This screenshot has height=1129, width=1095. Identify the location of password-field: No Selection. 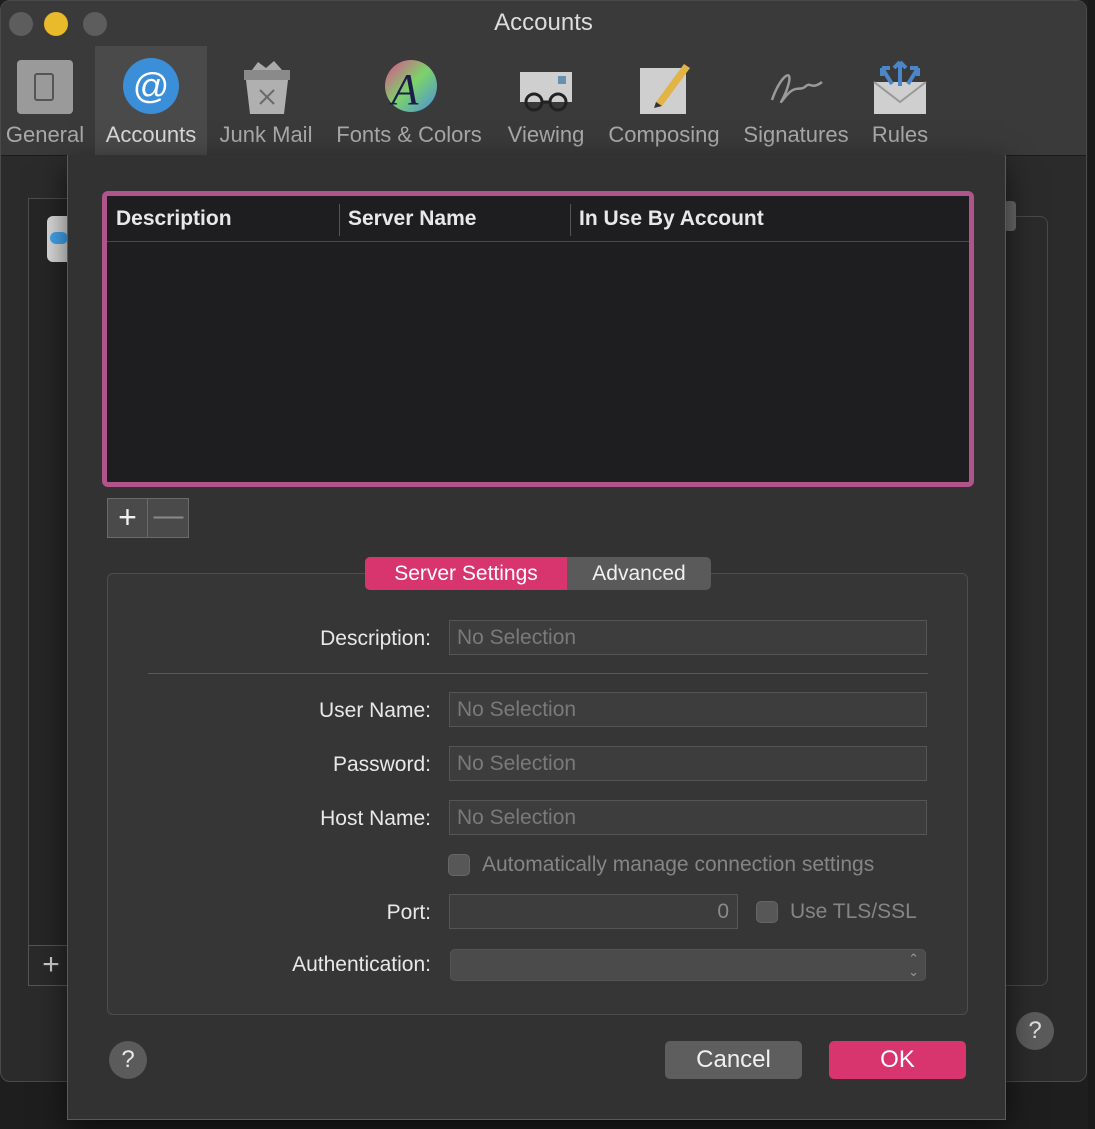
(688, 763).